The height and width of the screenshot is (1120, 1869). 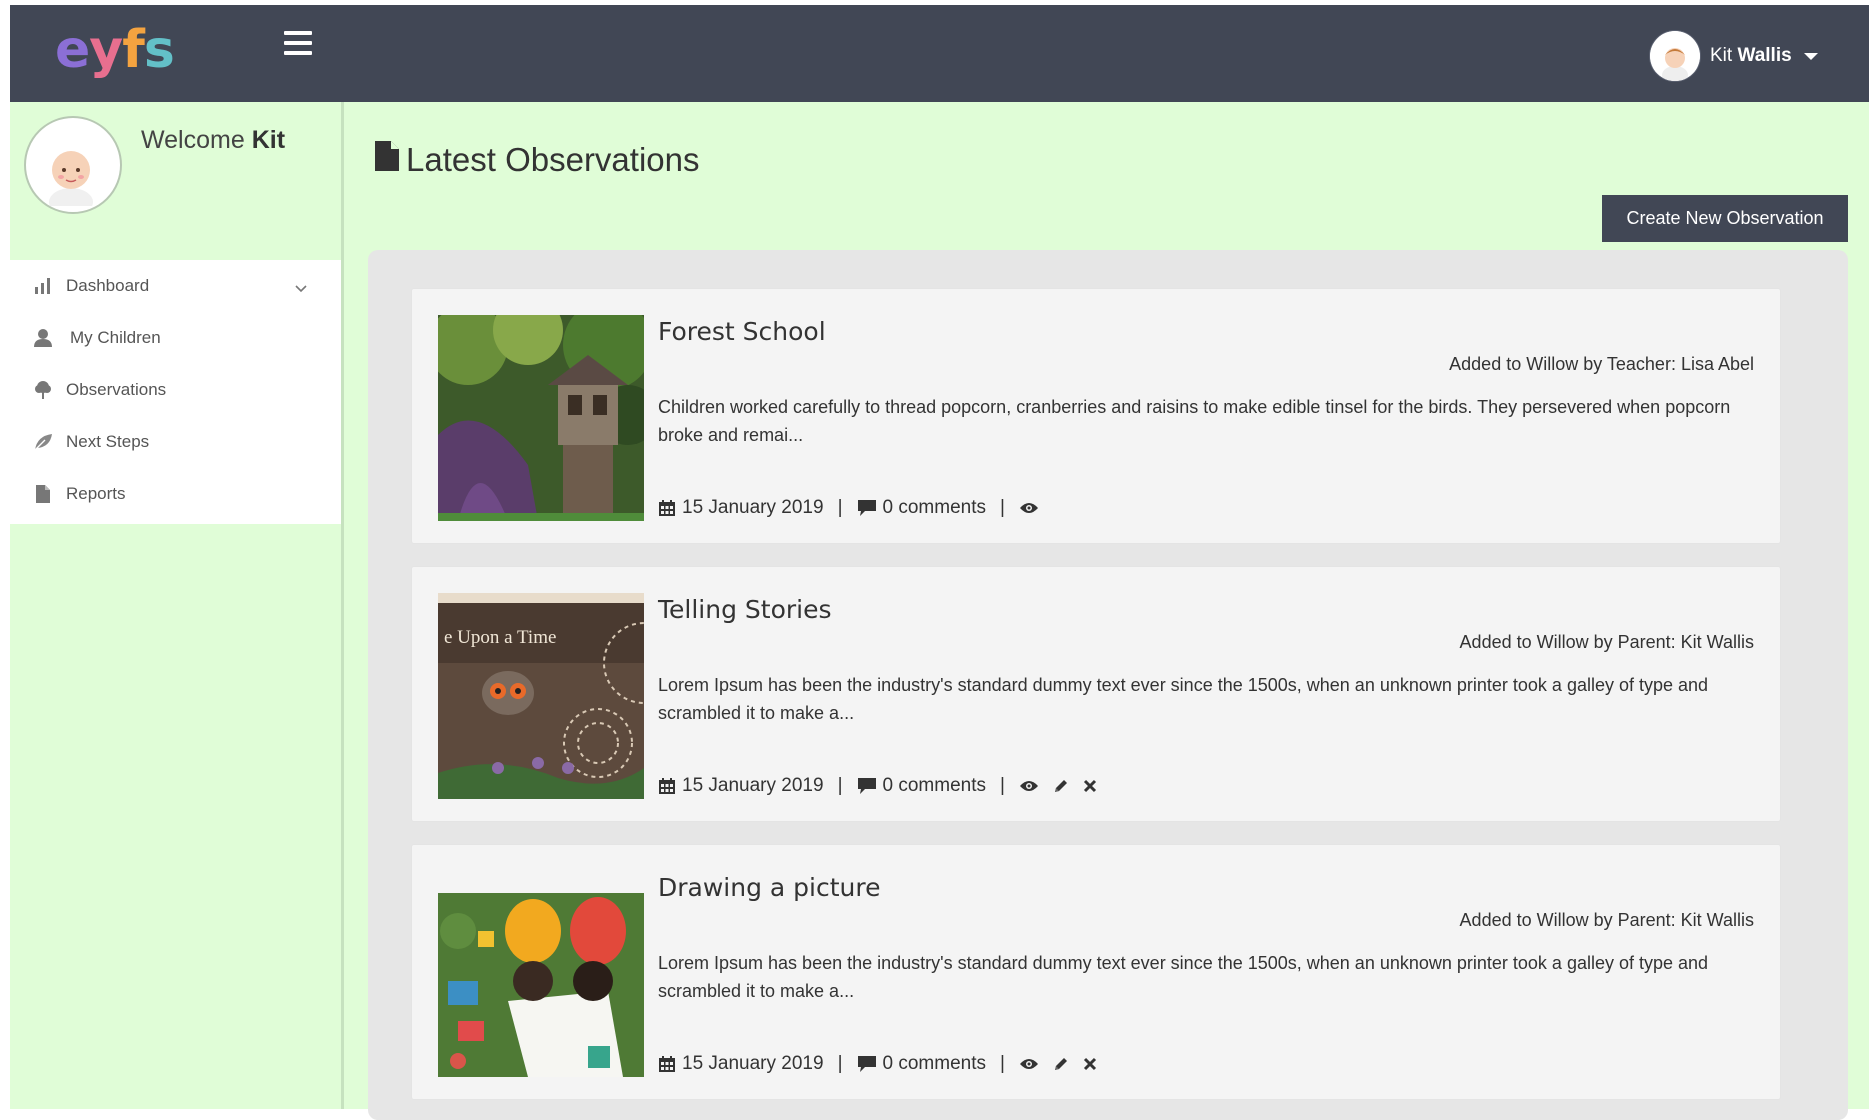 What do you see at coordinates (115, 337) in the screenshot?
I see `sidebar-item-label: My Children` at bounding box center [115, 337].